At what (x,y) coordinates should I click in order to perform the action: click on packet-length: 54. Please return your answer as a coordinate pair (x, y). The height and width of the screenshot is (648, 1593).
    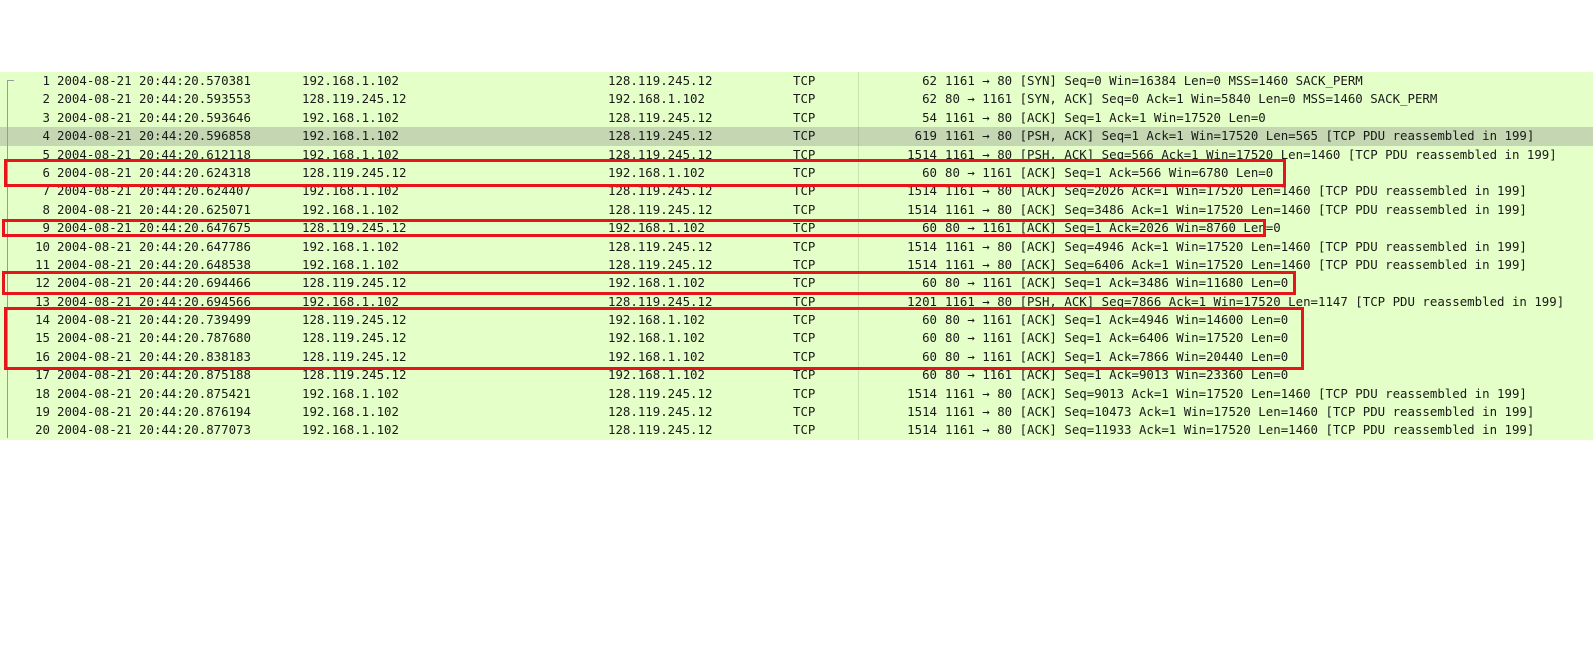
    Looking at the image, I should click on (929, 117).